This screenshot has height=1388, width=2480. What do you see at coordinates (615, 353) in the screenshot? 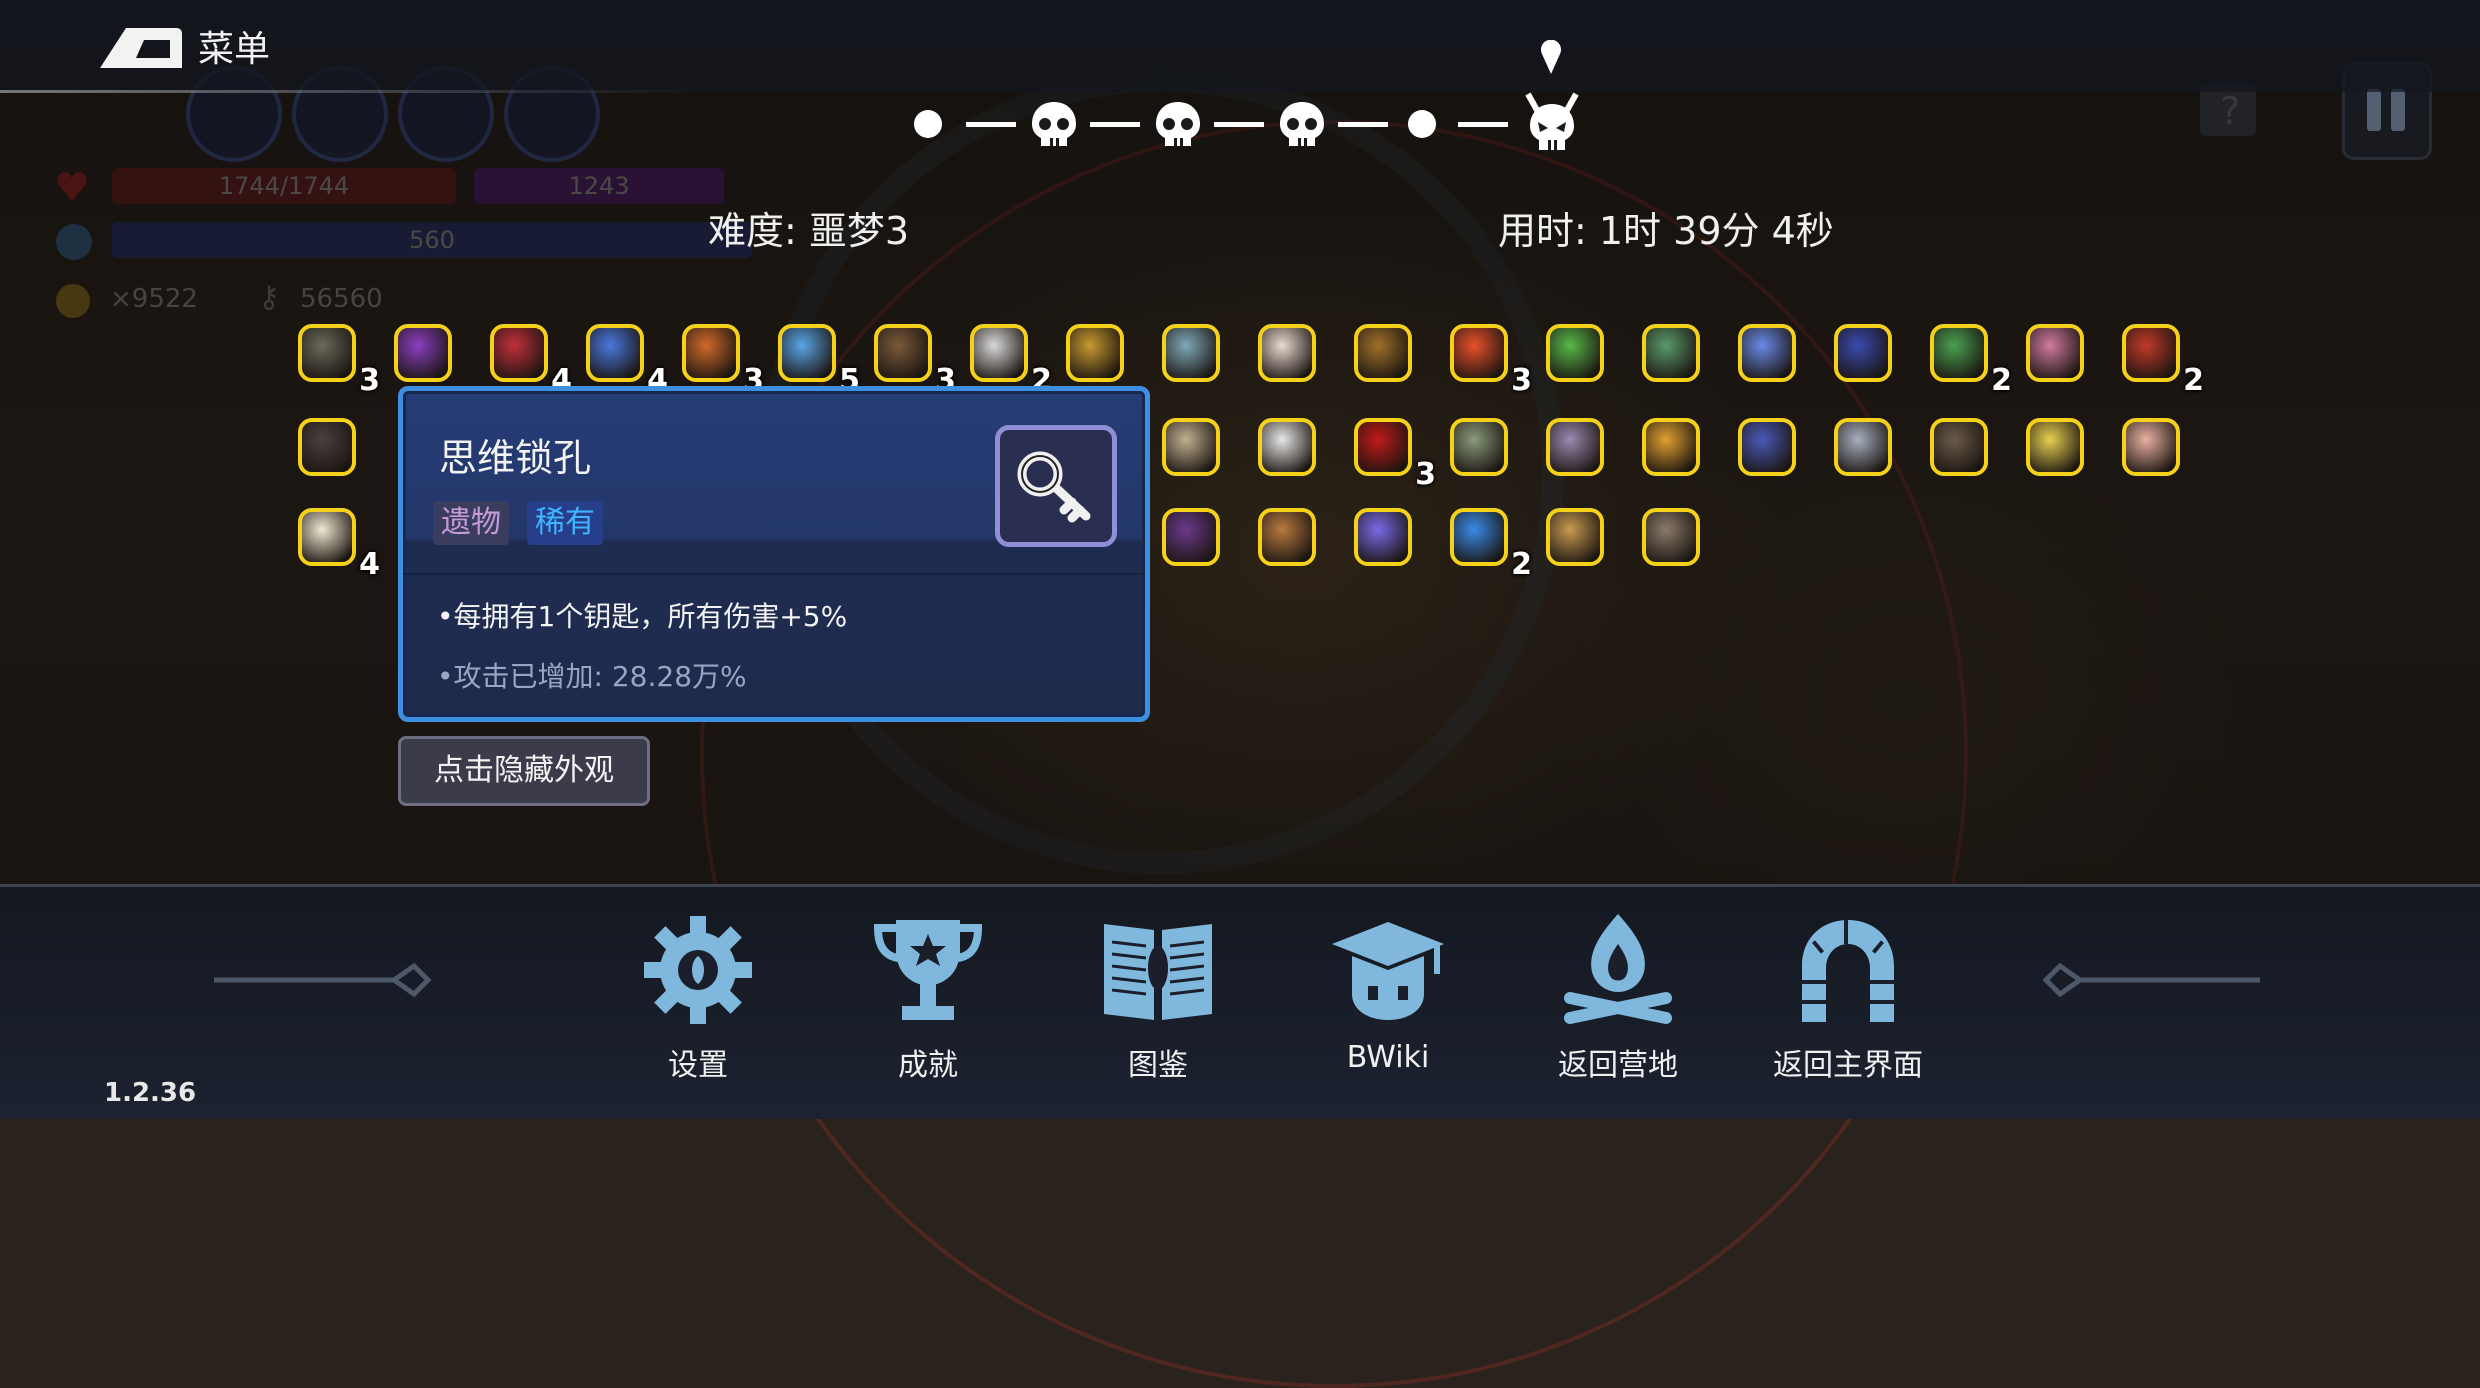
I see `blue-flower-icon` at bounding box center [615, 353].